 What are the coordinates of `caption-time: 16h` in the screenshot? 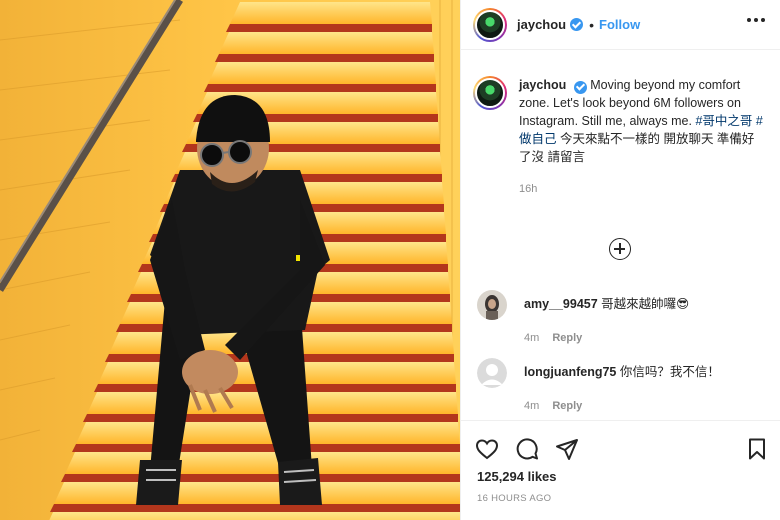 It's located at (528, 189).